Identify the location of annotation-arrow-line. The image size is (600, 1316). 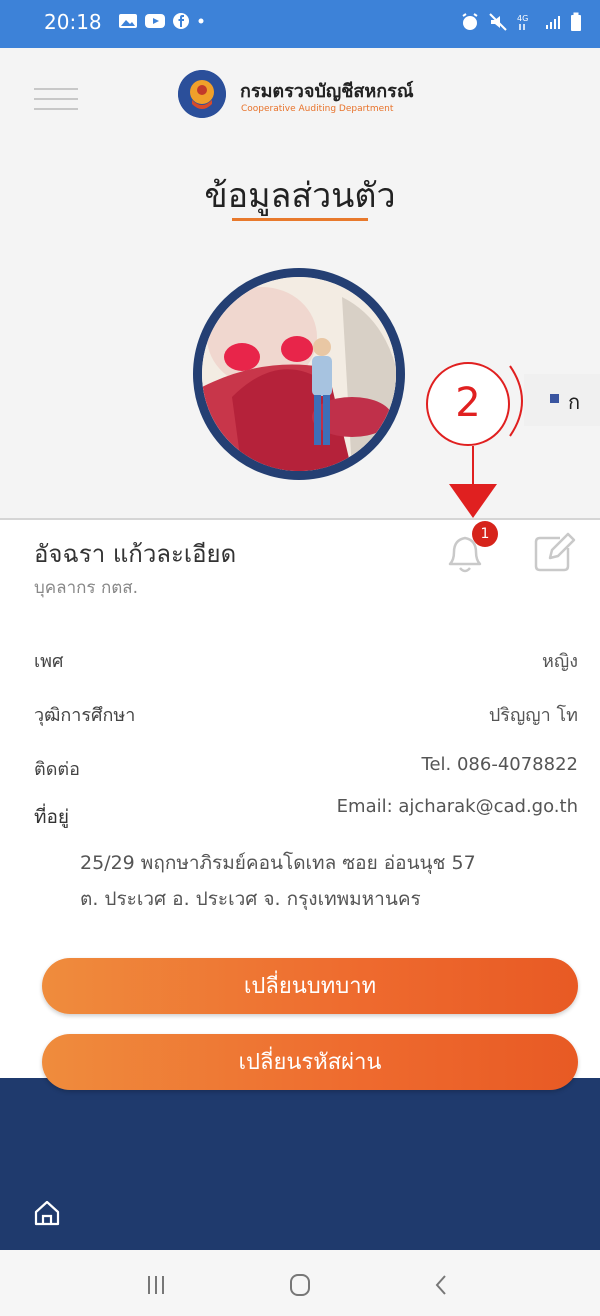
(473, 466).